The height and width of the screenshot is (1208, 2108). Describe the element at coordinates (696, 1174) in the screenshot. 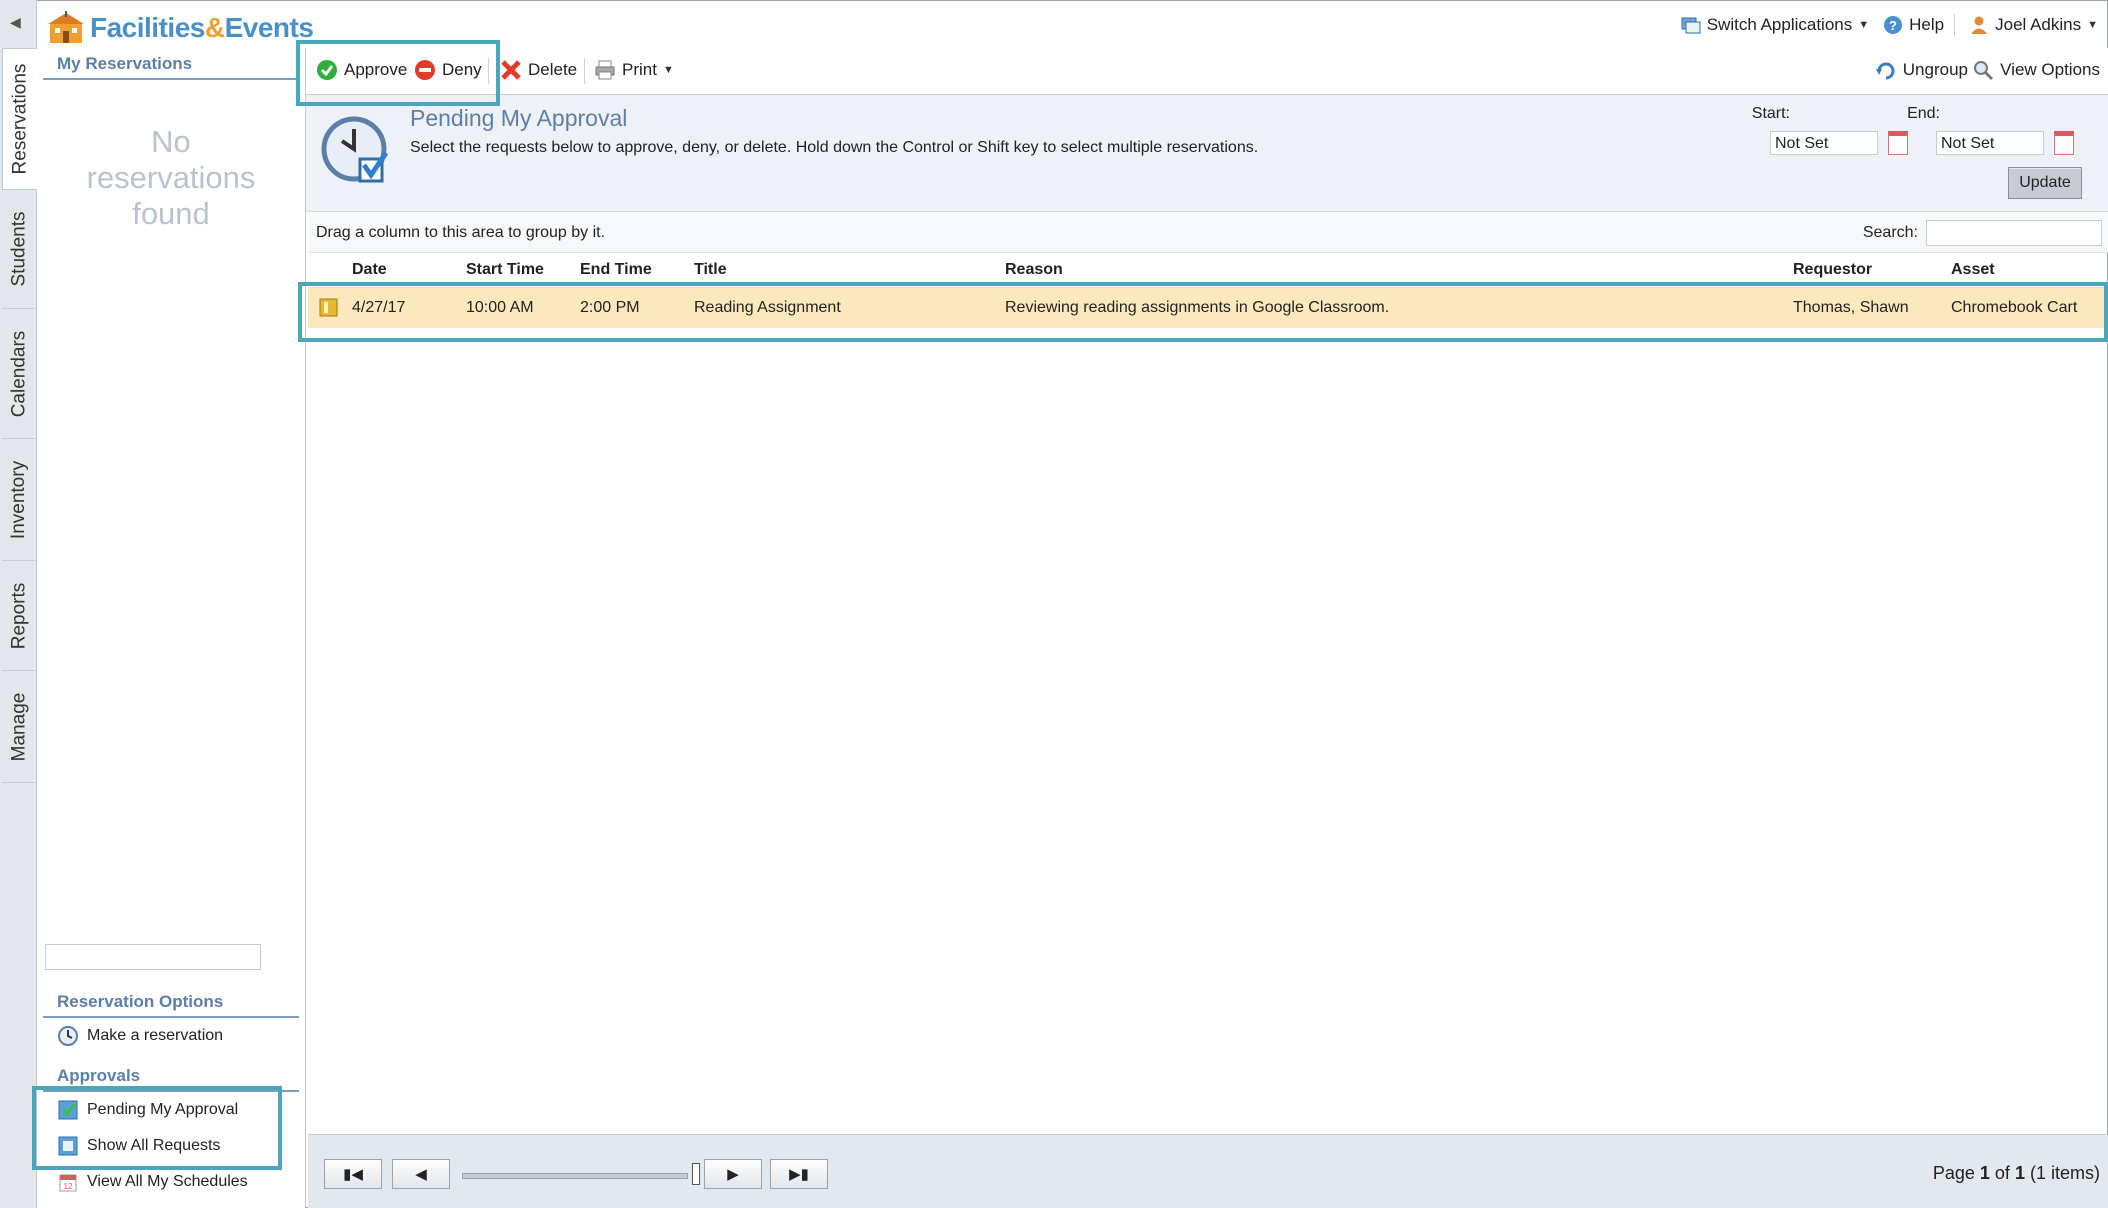

I see `page-slider-thumb` at that location.